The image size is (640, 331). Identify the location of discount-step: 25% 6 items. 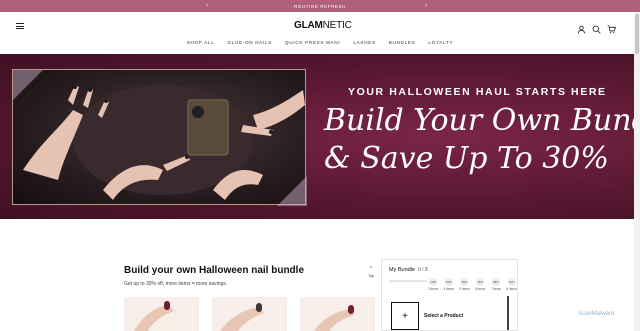
(480, 284).